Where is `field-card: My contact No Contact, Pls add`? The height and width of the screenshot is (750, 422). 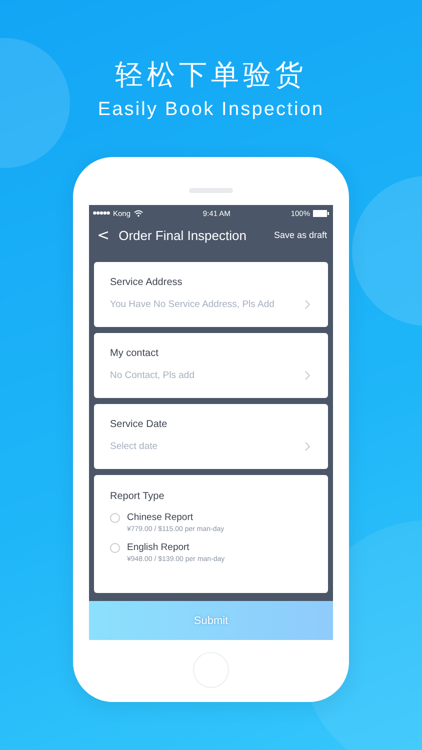
field-card: My contact No Contact, Pls add is located at coordinates (211, 365).